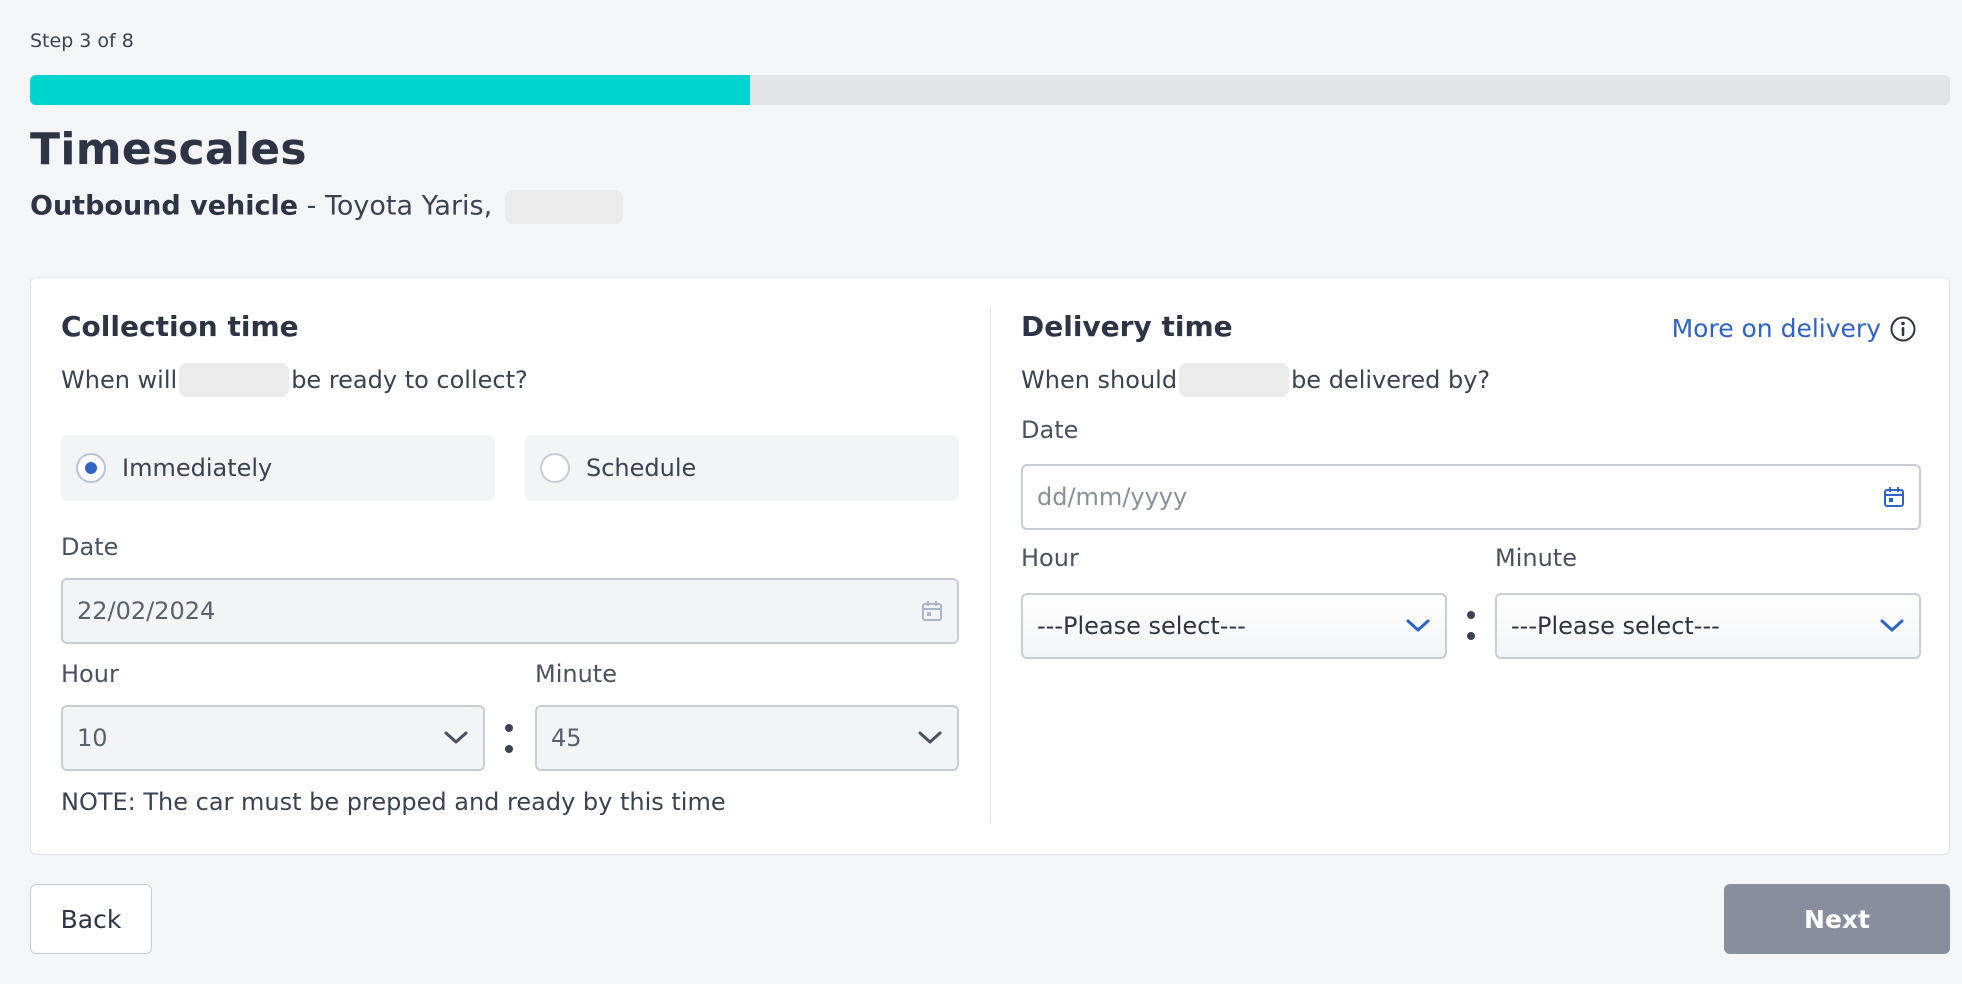 The image size is (1962, 984). What do you see at coordinates (1099, 380) in the screenshot?
I see `delivery-question-start: When should` at bounding box center [1099, 380].